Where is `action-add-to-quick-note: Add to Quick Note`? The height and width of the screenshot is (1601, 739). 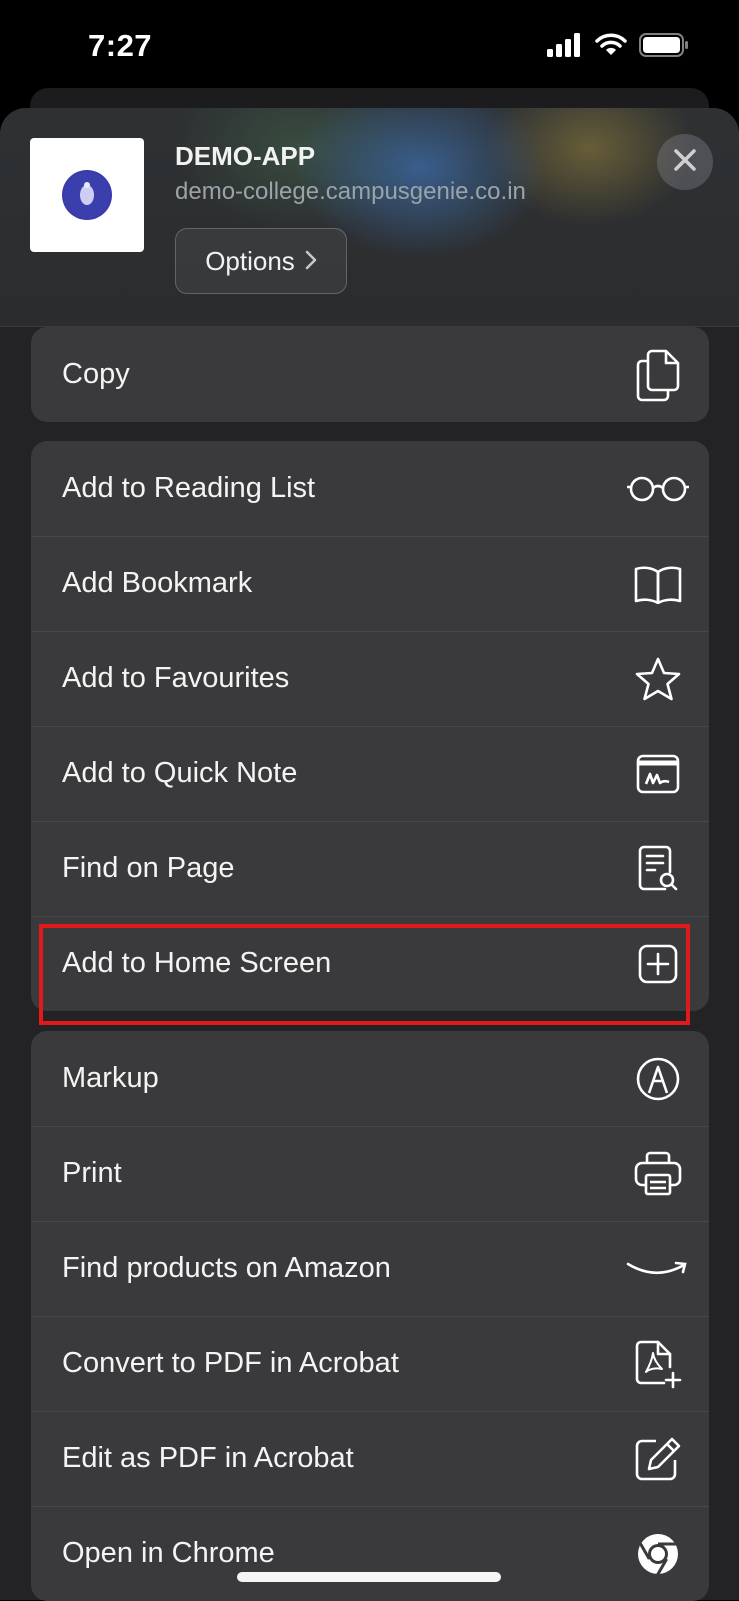
action-add-to-quick-note: Add to Quick Note is located at coordinates (370, 773).